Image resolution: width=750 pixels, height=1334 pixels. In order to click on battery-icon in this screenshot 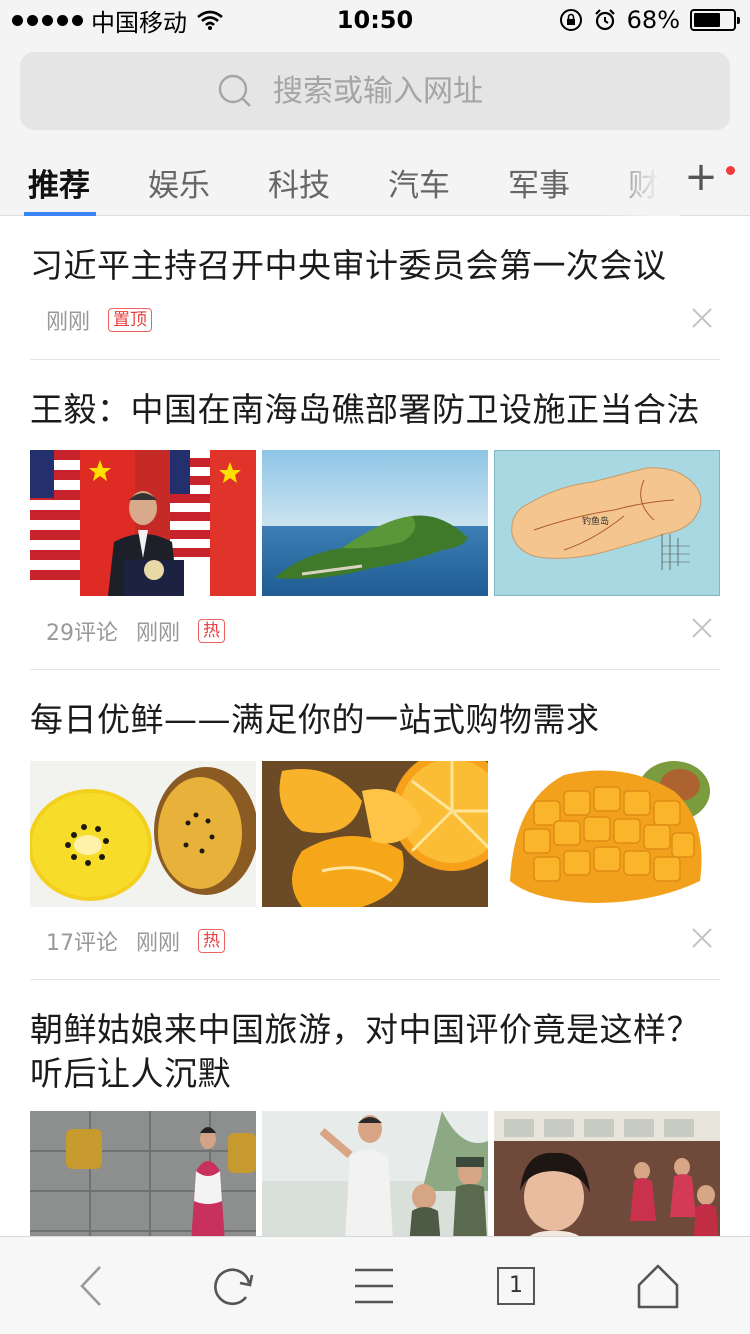, I will do `click(715, 20)`.